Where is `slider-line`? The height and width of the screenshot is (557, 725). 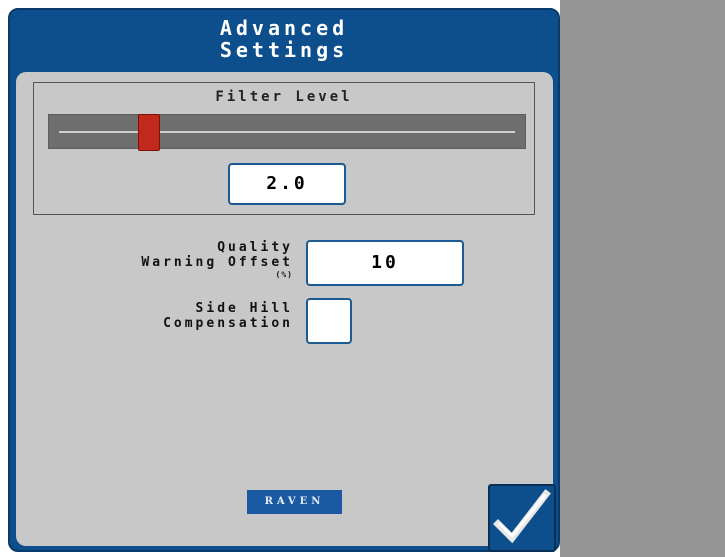 slider-line is located at coordinates (287, 132).